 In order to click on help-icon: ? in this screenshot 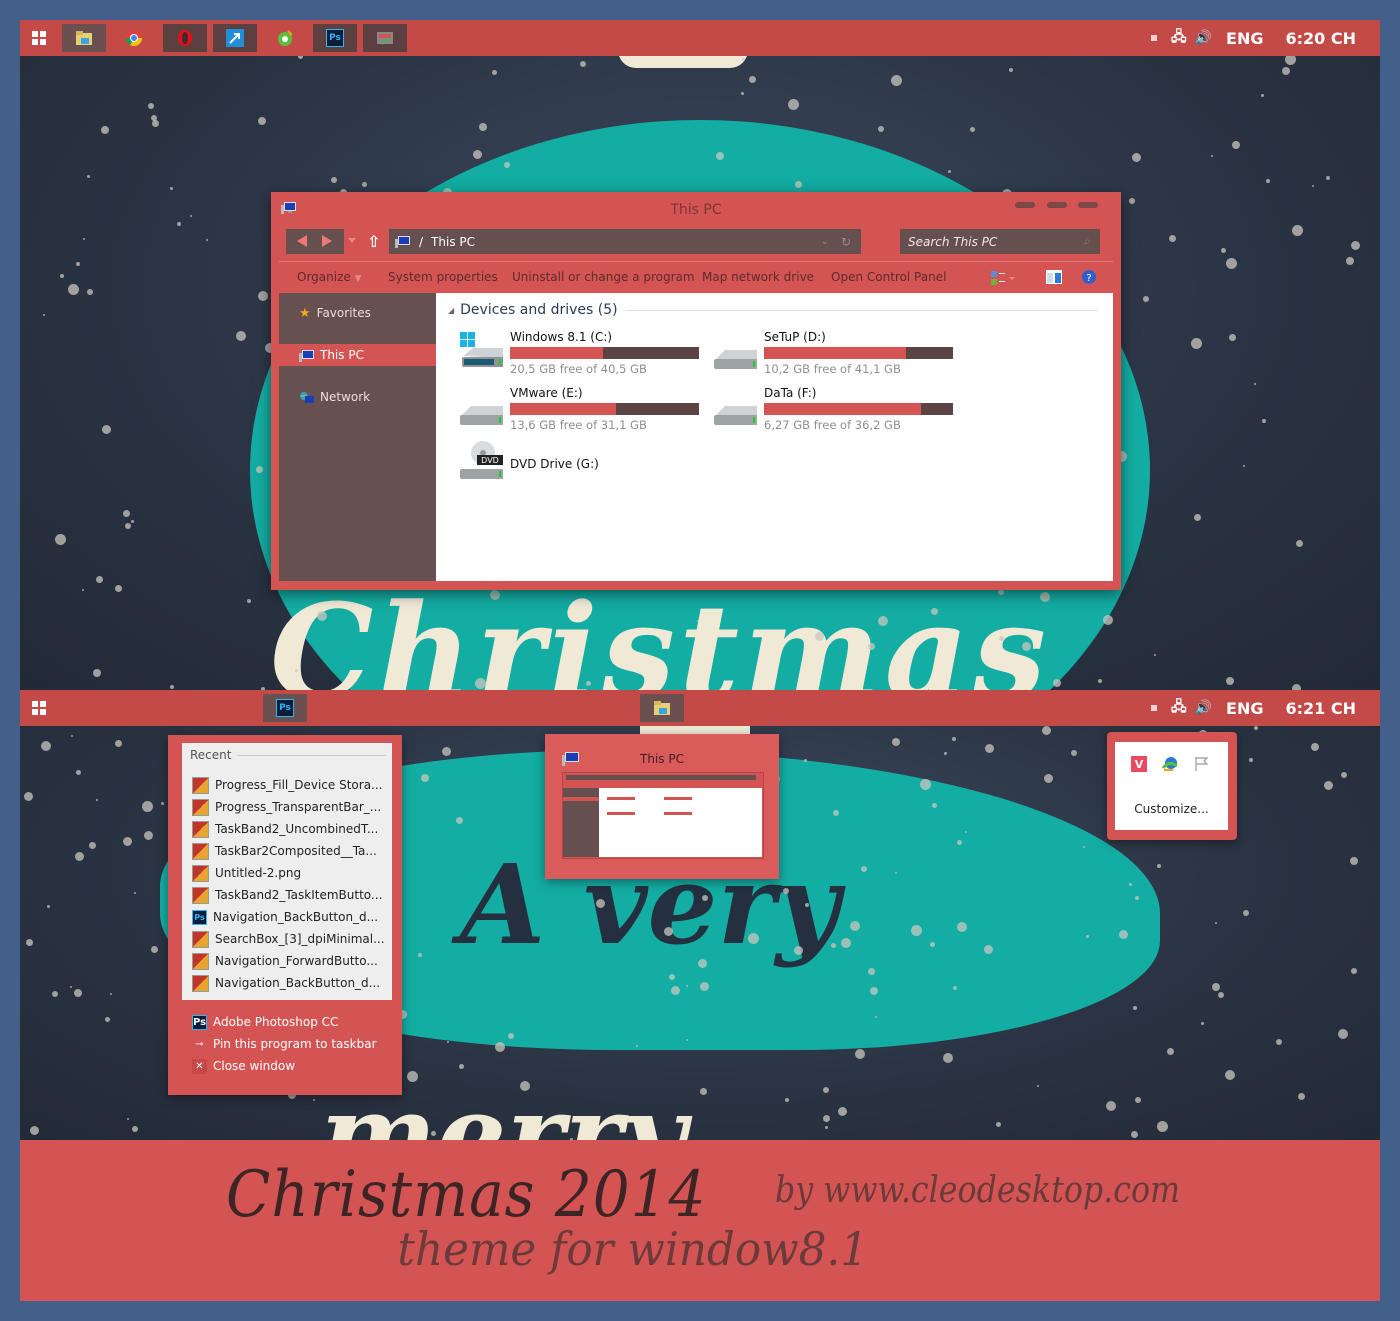, I will do `click(1089, 277)`.